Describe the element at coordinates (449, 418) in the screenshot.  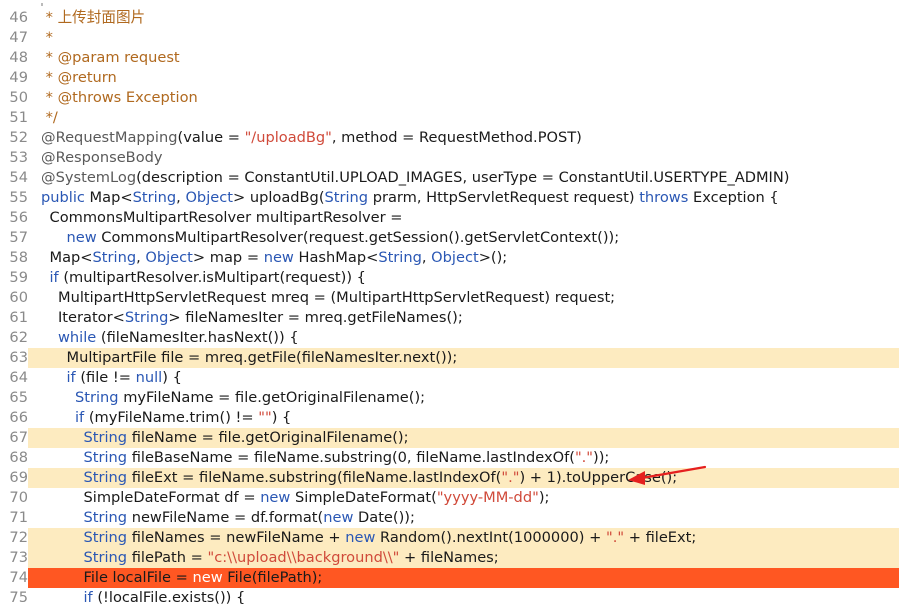
I see `code-line: 66 if (myFileName.trim() != "") {` at that location.